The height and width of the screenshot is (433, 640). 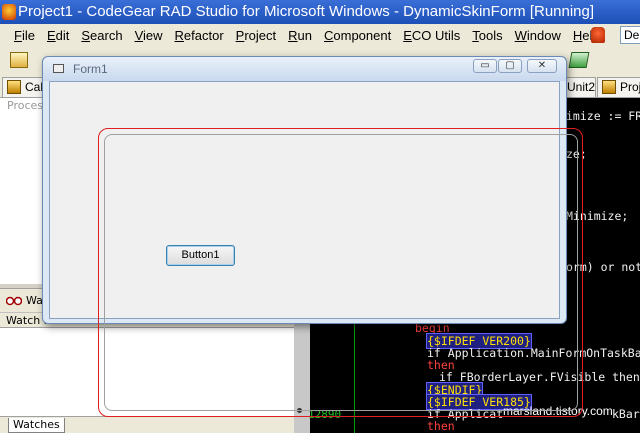 I want to click on code-line: orm) or not, so click(x=603, y=267).